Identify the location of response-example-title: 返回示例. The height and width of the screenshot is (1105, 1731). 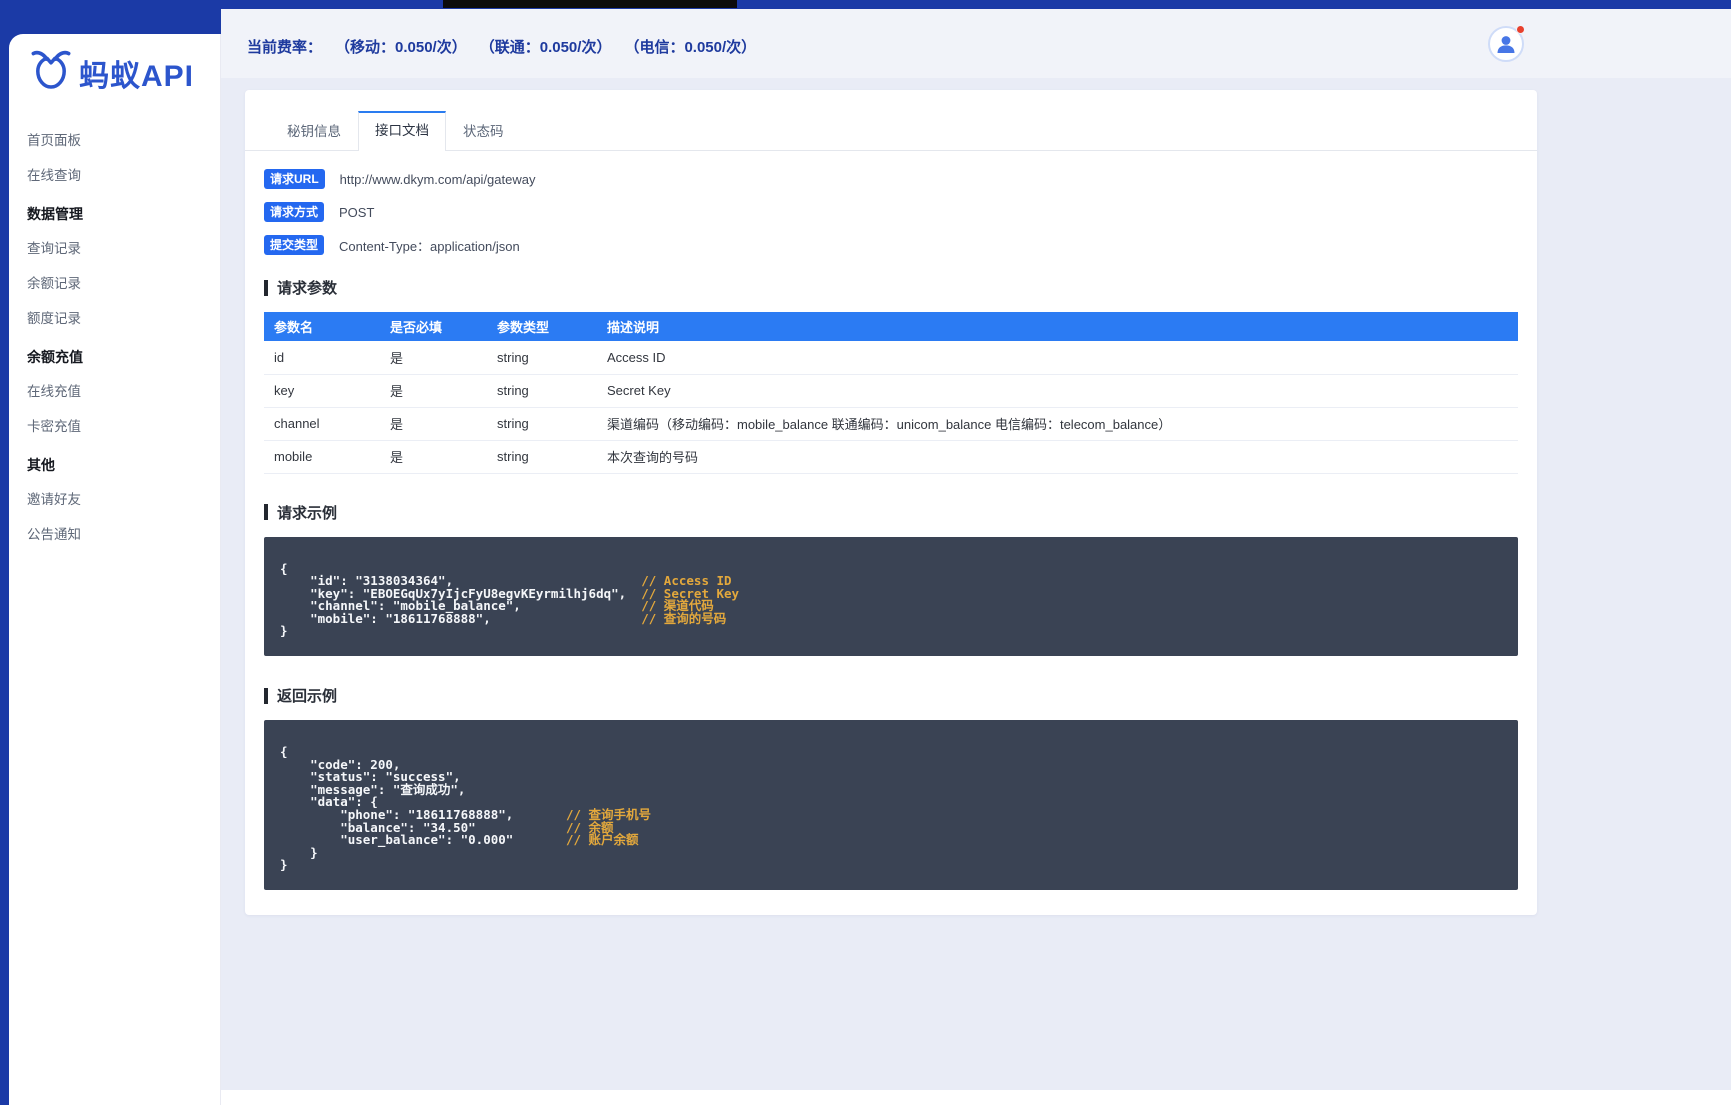
(891, 695).